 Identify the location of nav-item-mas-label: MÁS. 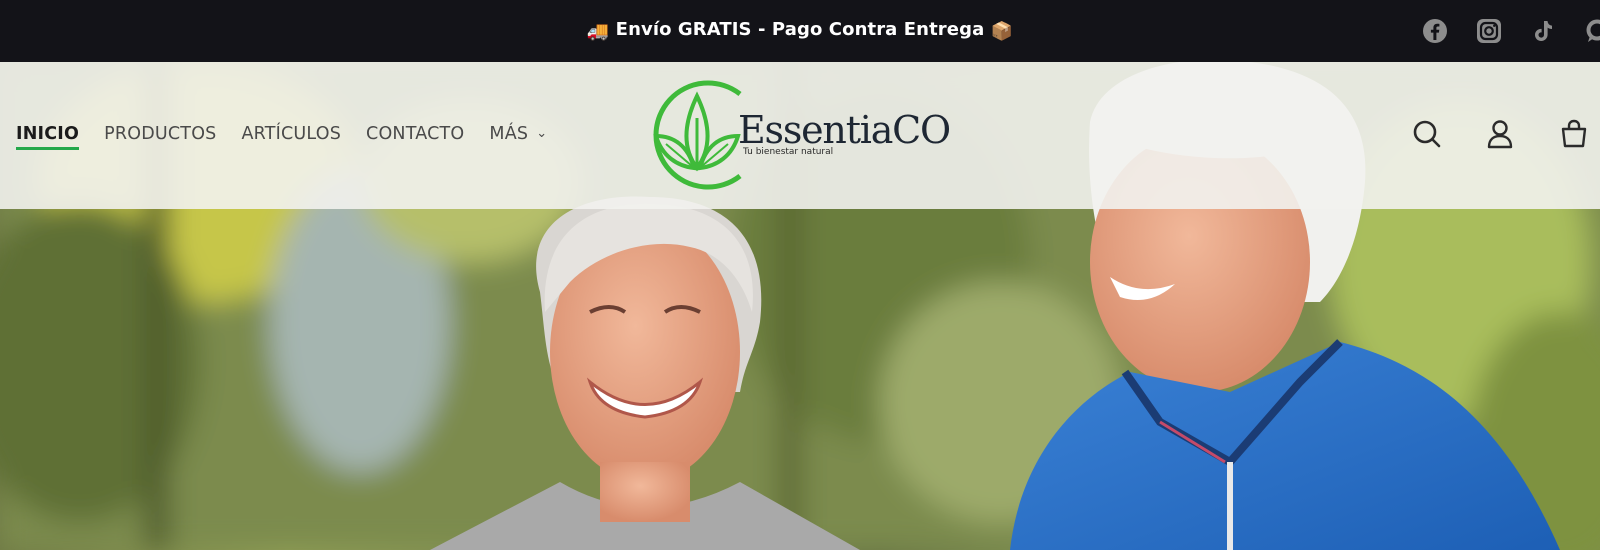
(509, 134).